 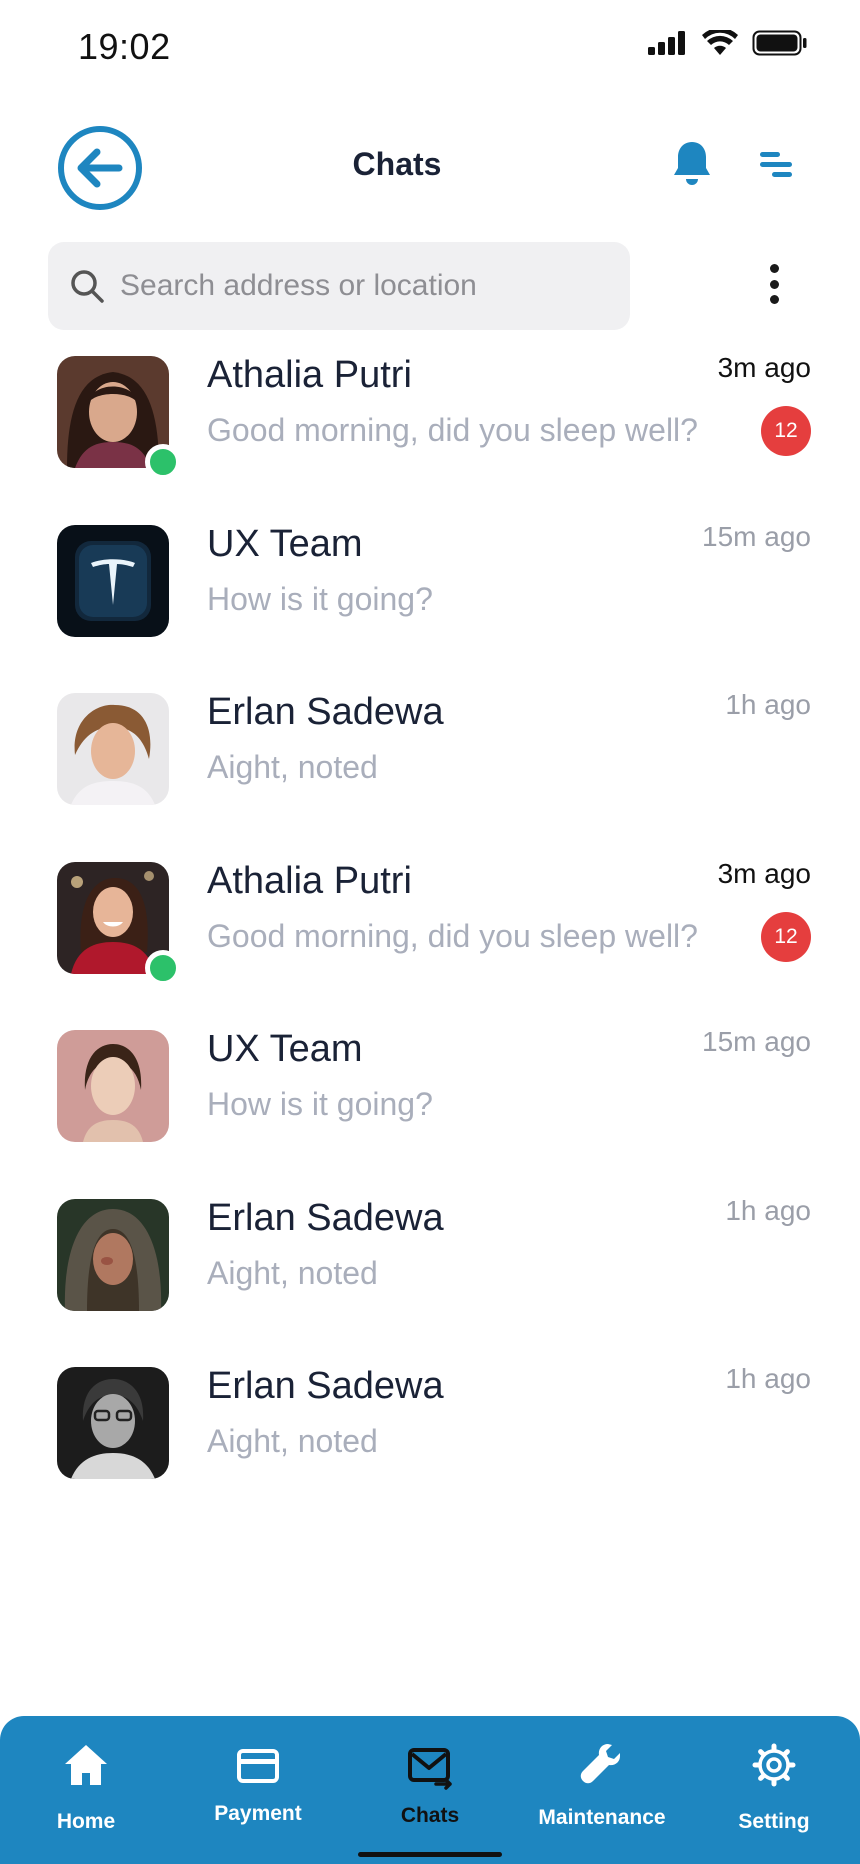 I want to click on mail-icon, so click(x=430, y=1769).